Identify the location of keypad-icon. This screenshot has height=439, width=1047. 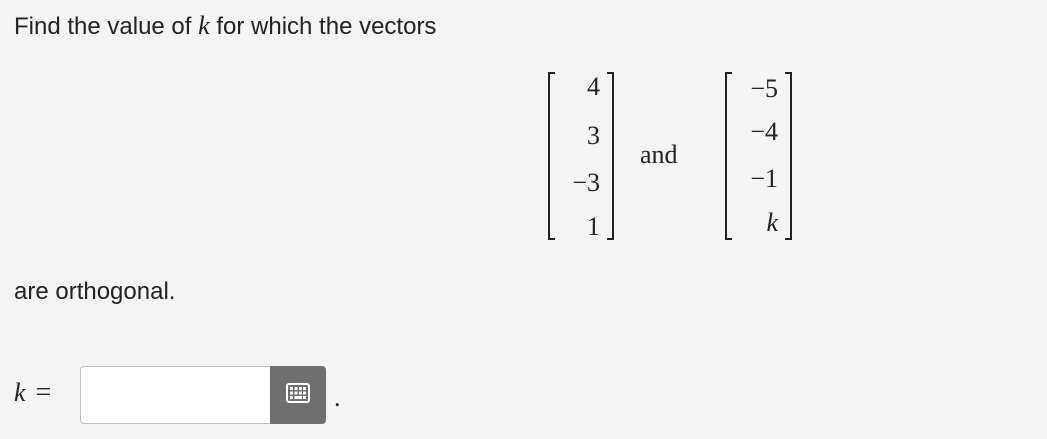
(298, 395).